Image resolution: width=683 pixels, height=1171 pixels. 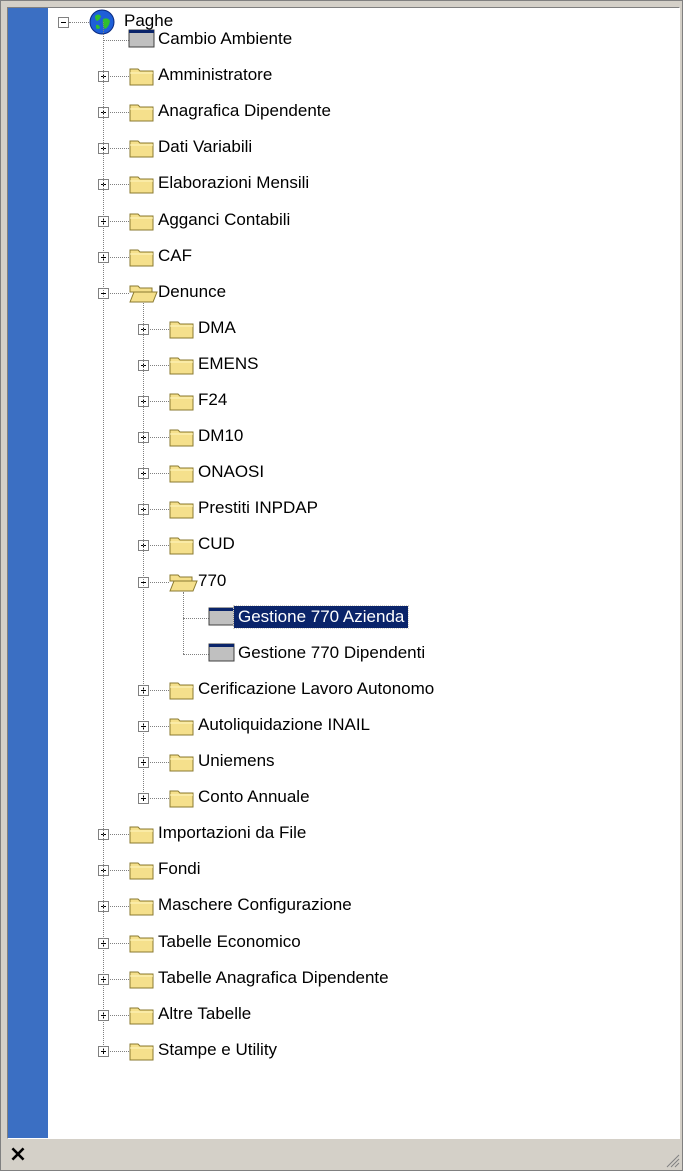 I want to click on tree-item-label: 770, so click(x=212, y=581).